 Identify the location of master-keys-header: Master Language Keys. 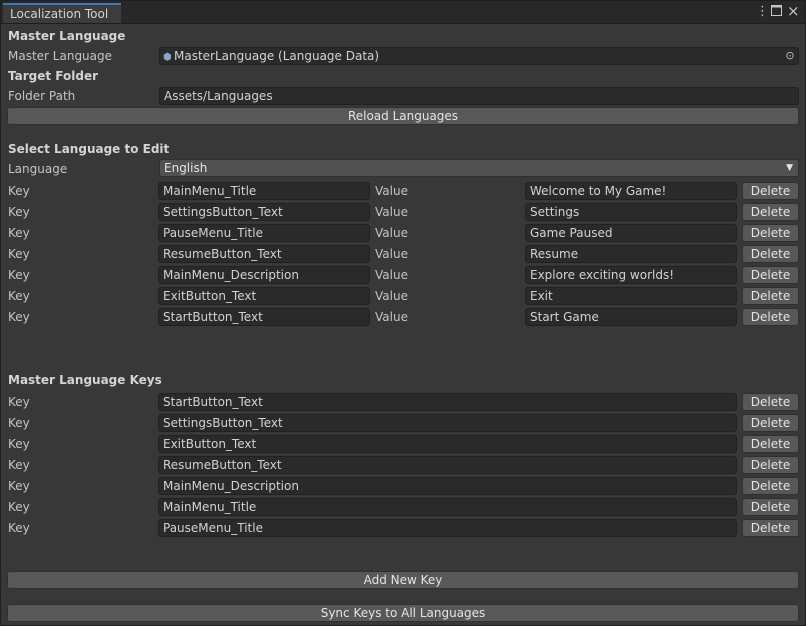
(85, 380).